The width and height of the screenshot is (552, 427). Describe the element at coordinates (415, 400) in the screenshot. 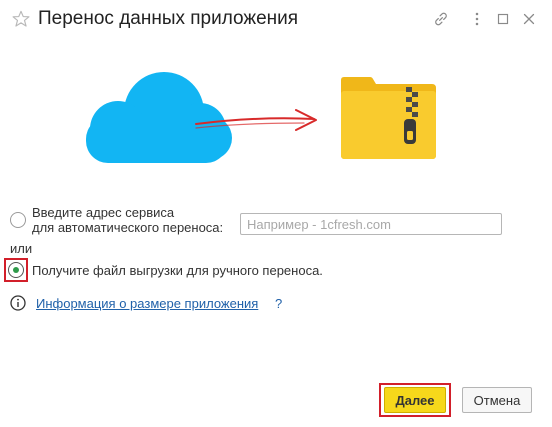

I see `next-button: Далее` at that location.